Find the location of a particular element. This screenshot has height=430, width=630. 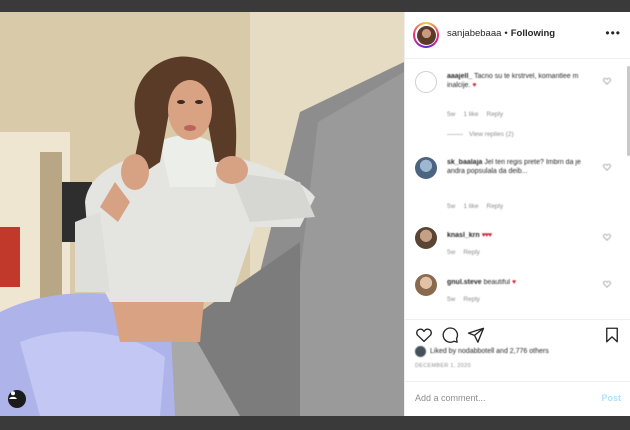

more-horizontal-icon: ••• is located at coordinates (613, 33).